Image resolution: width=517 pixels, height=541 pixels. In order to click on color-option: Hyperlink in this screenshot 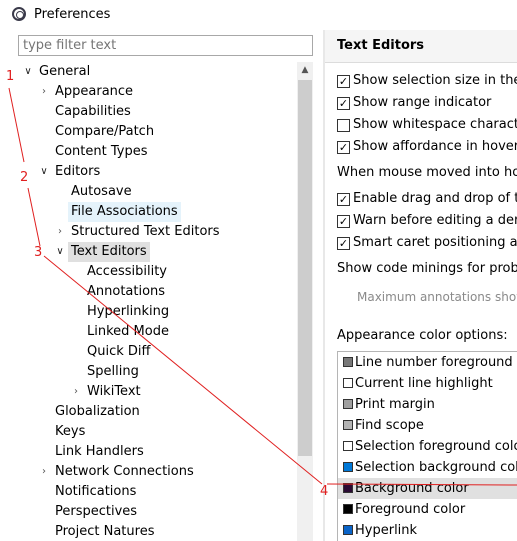, I will do `click(427, 530)`.